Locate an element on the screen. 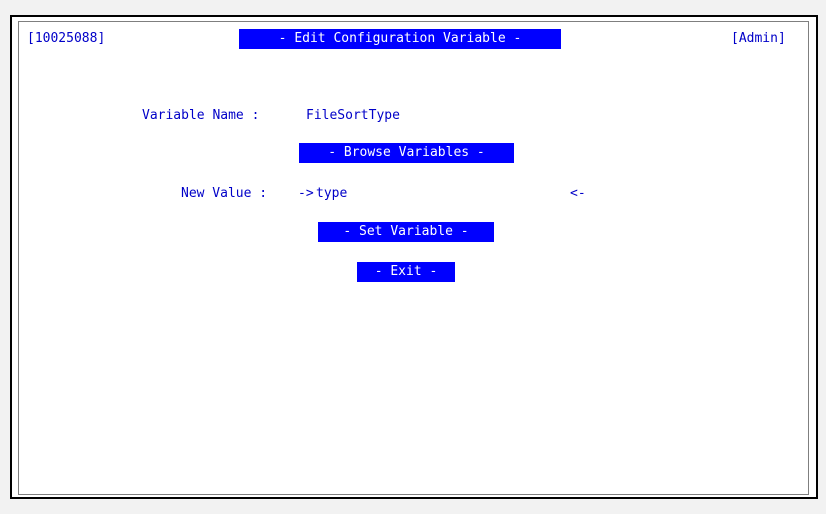  new-value-label: New Value : is located at coordinates (224, 193).